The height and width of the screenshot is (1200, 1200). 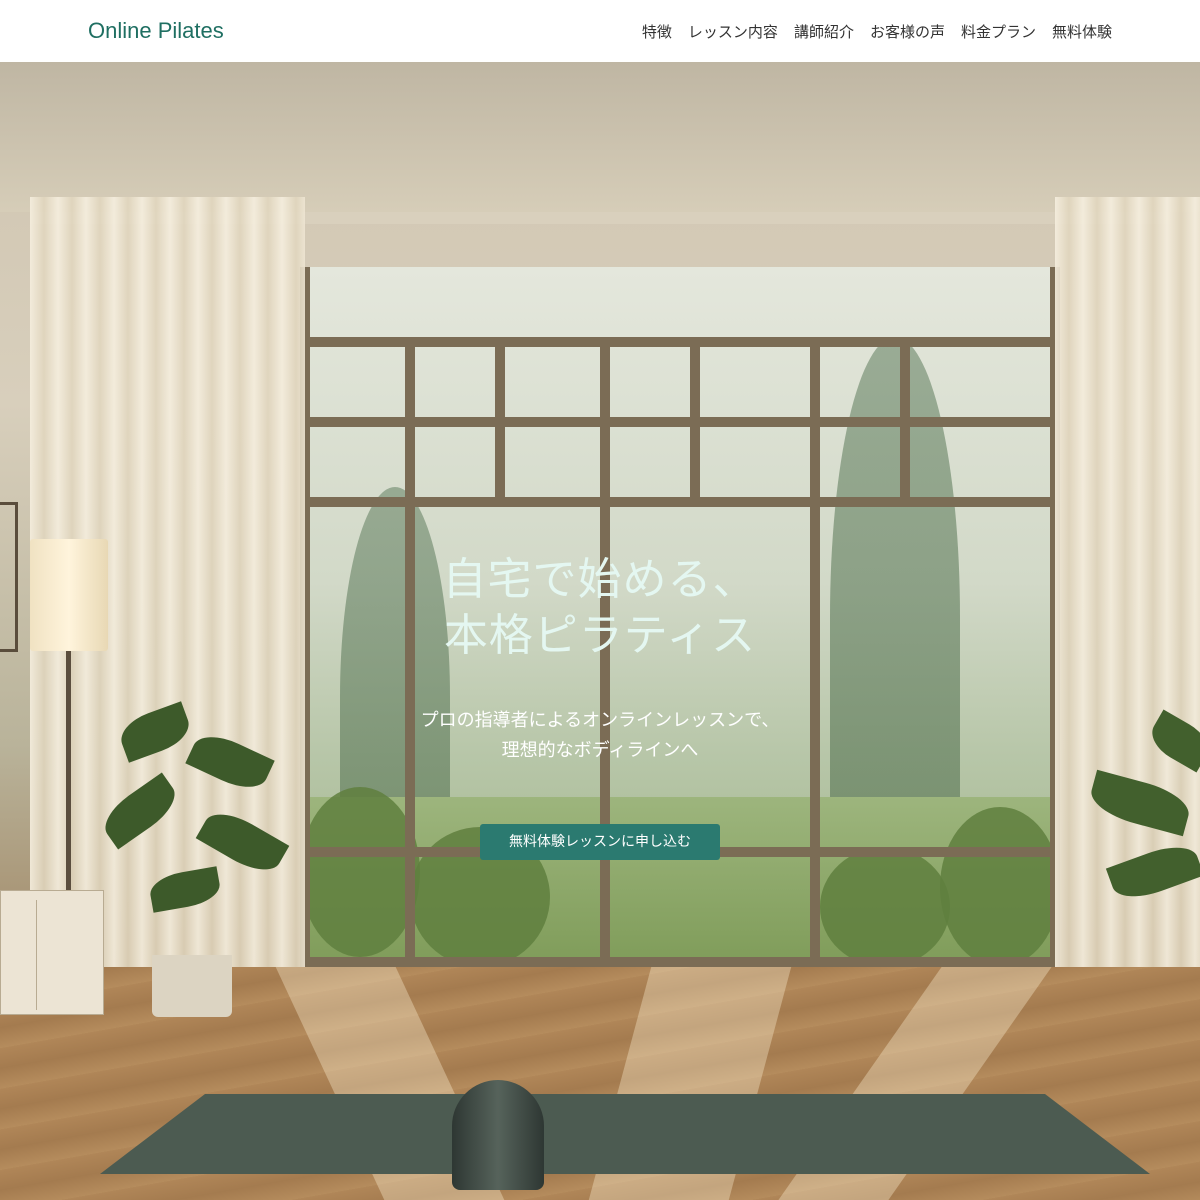 What do you see at coordinates (600, 608) in the screenshot?
I see `hero-title: 自宅で始める、 本格ピラティス` at bounding box center [600, 608].